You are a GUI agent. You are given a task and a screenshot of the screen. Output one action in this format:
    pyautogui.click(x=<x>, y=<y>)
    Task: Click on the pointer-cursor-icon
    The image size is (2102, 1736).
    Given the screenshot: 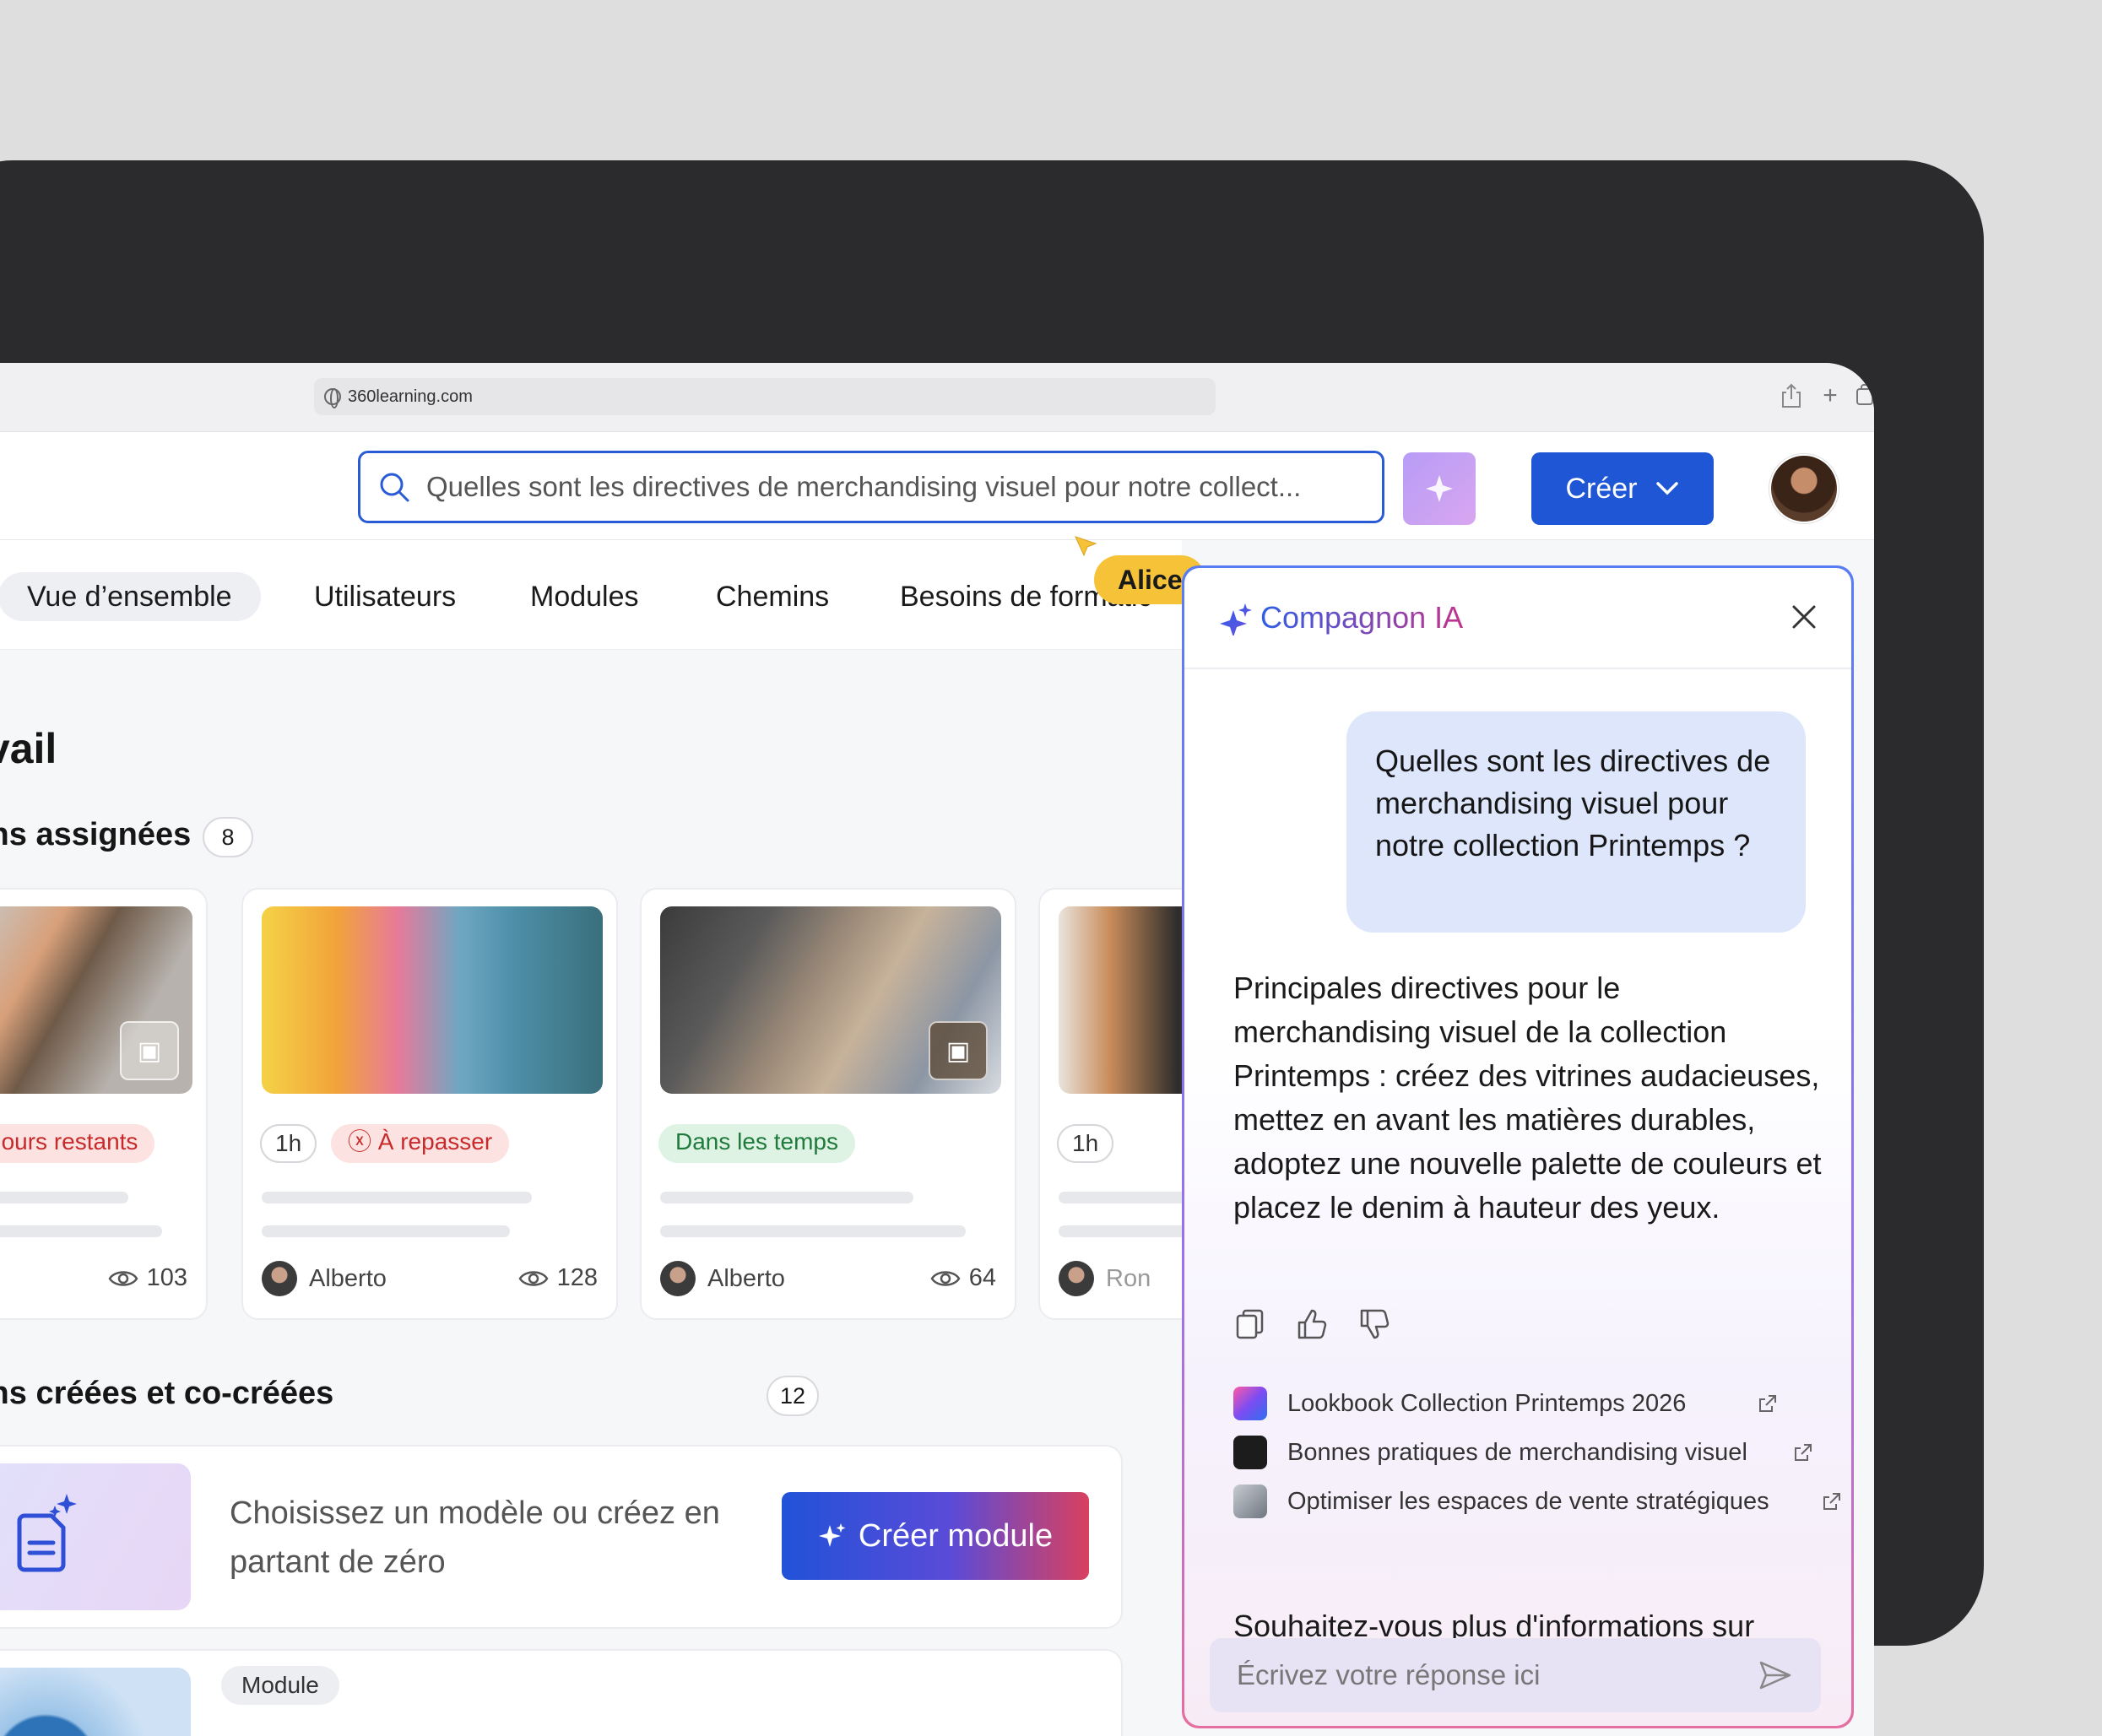 What is the action you would take?
    pyautogui.click(x=1086, y=546)
    